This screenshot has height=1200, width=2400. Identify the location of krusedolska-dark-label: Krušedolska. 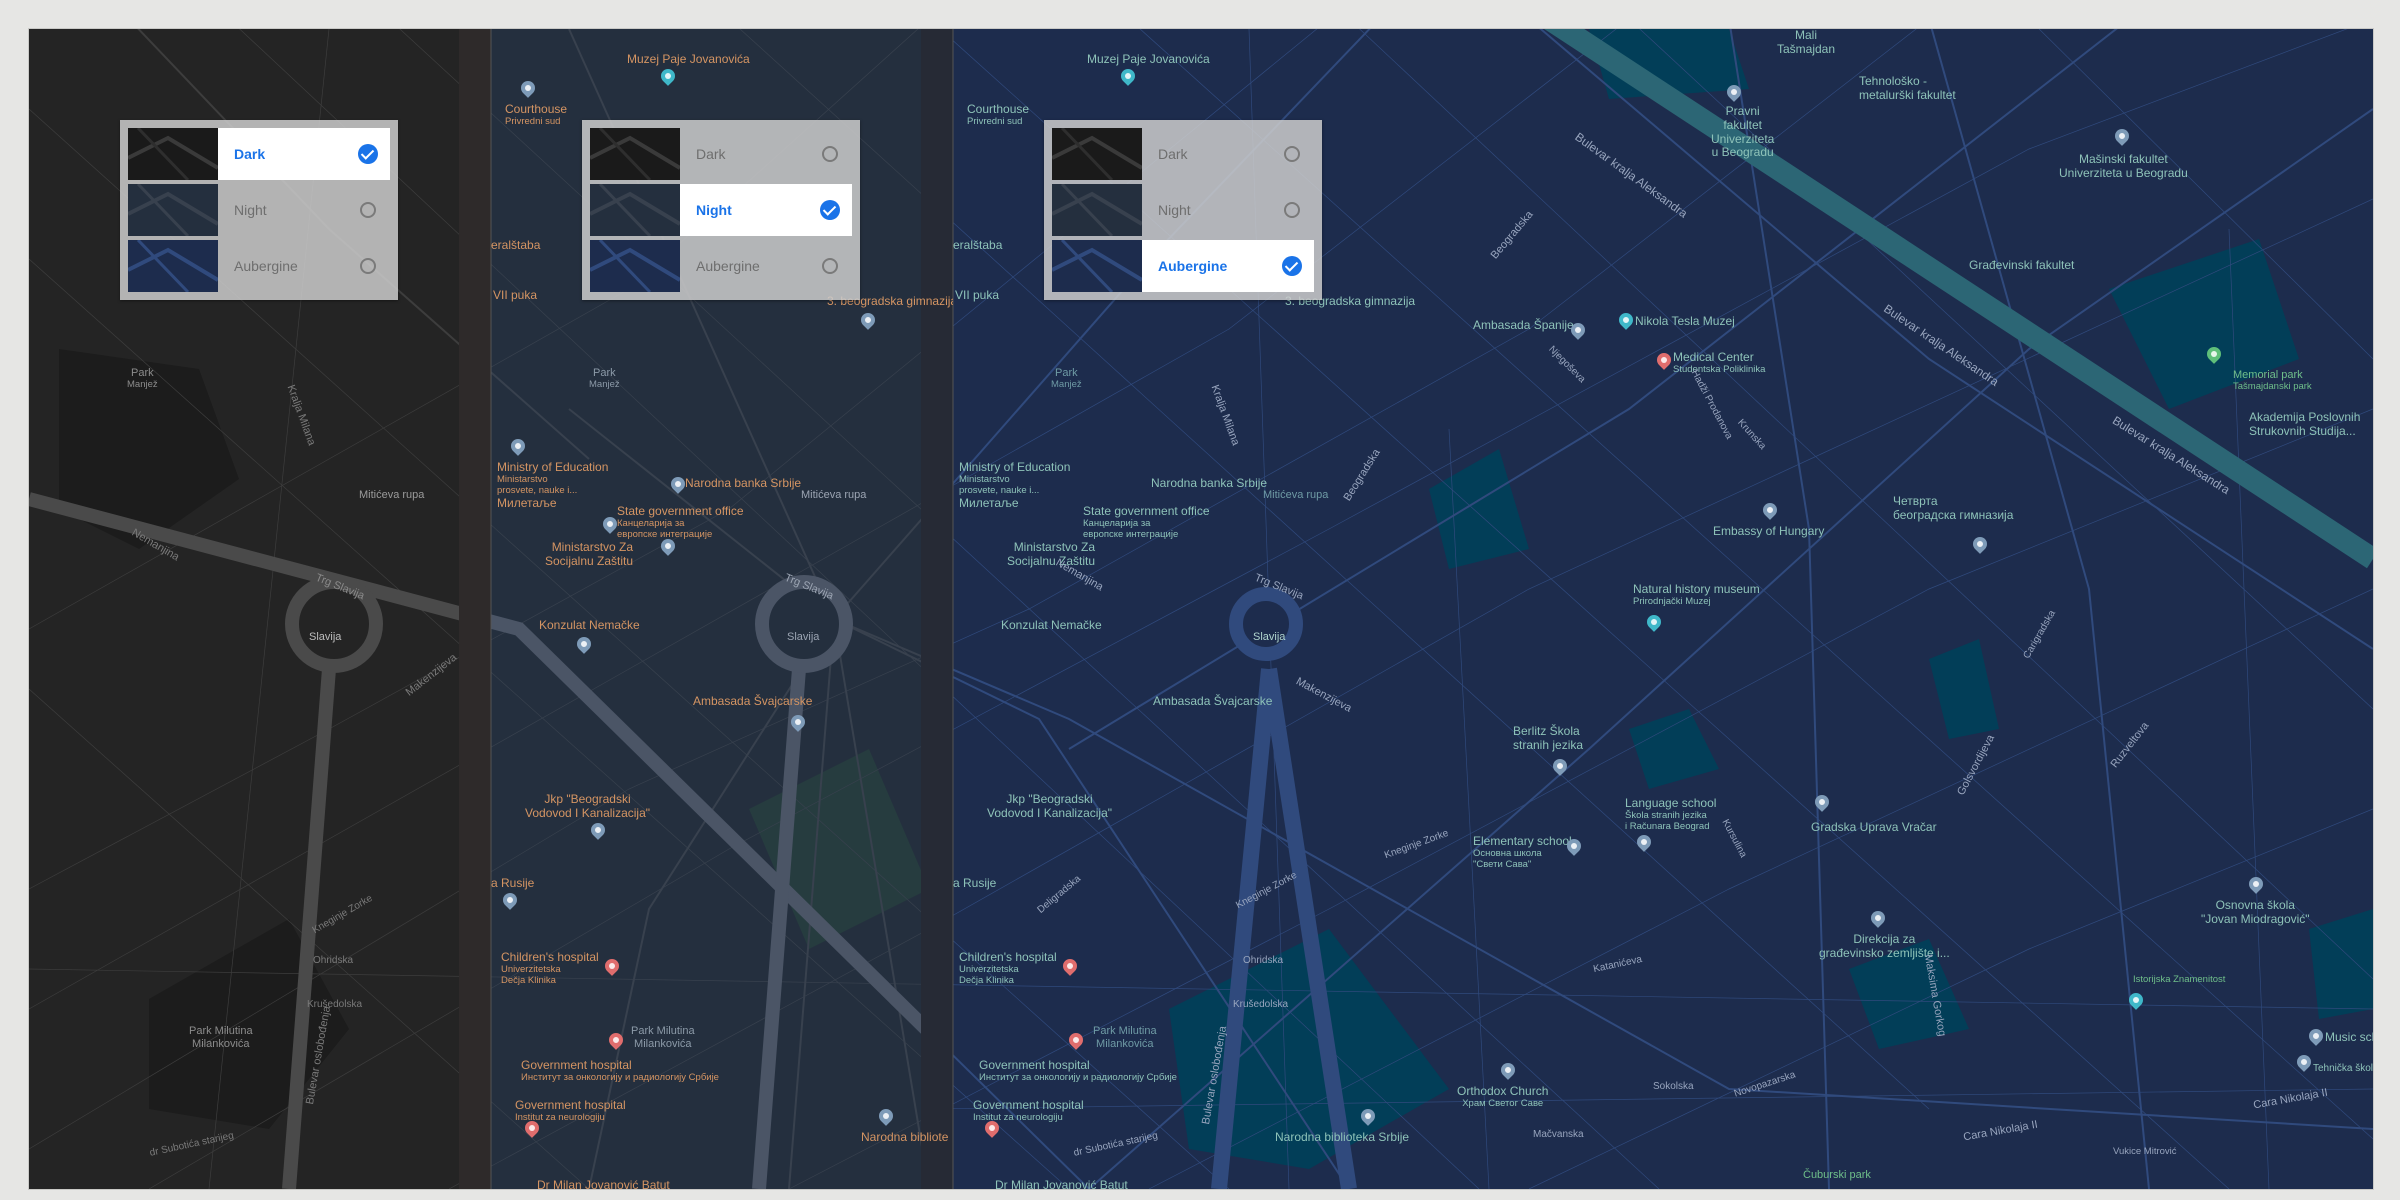
(335, 1004).